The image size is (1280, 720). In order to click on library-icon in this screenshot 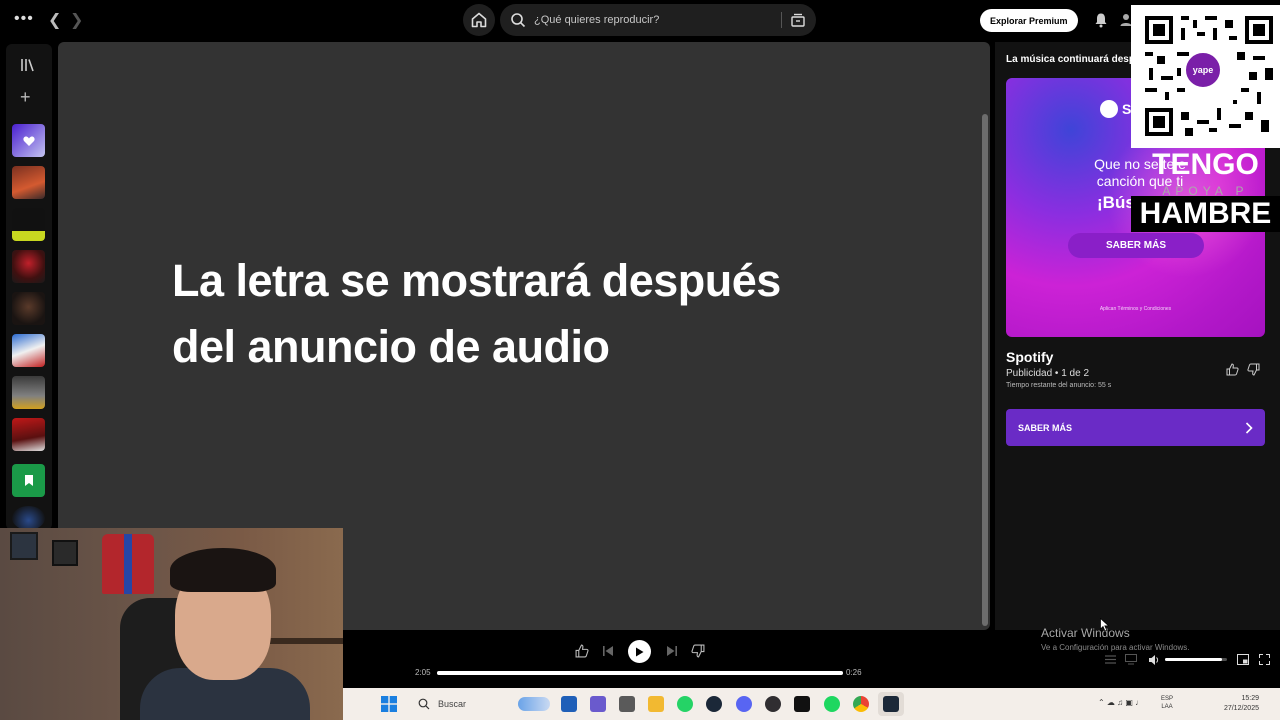, I will do `click(28, 65)`.